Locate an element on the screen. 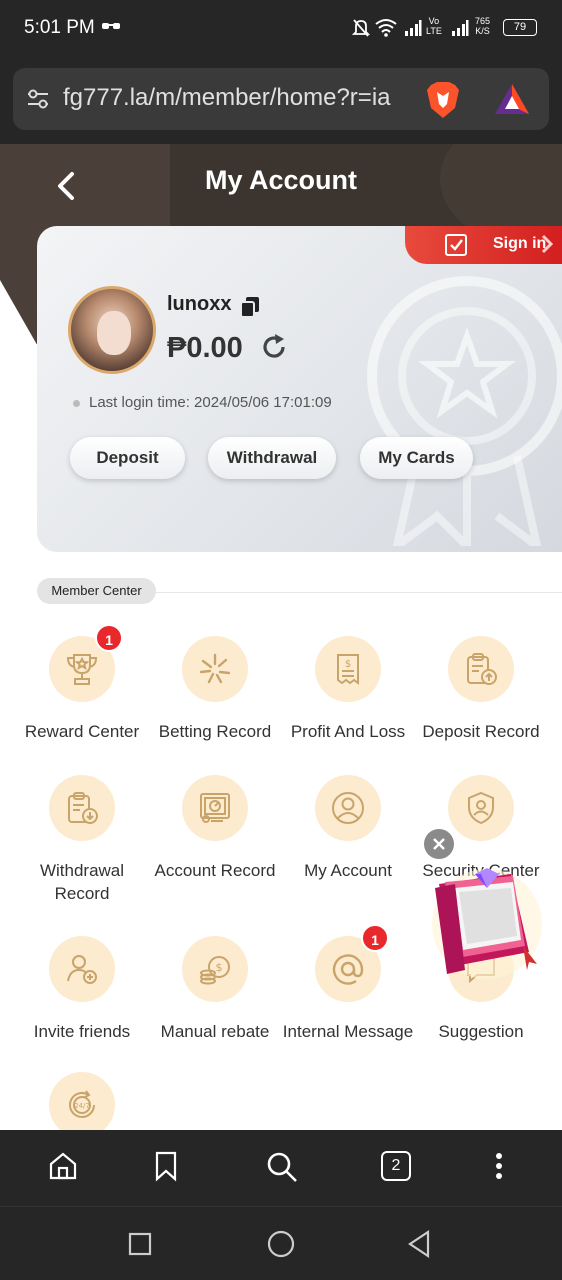 Image resolution: width=562 pixels, height=1280 pixels. copy-icon is located at coordinates (250, 309).